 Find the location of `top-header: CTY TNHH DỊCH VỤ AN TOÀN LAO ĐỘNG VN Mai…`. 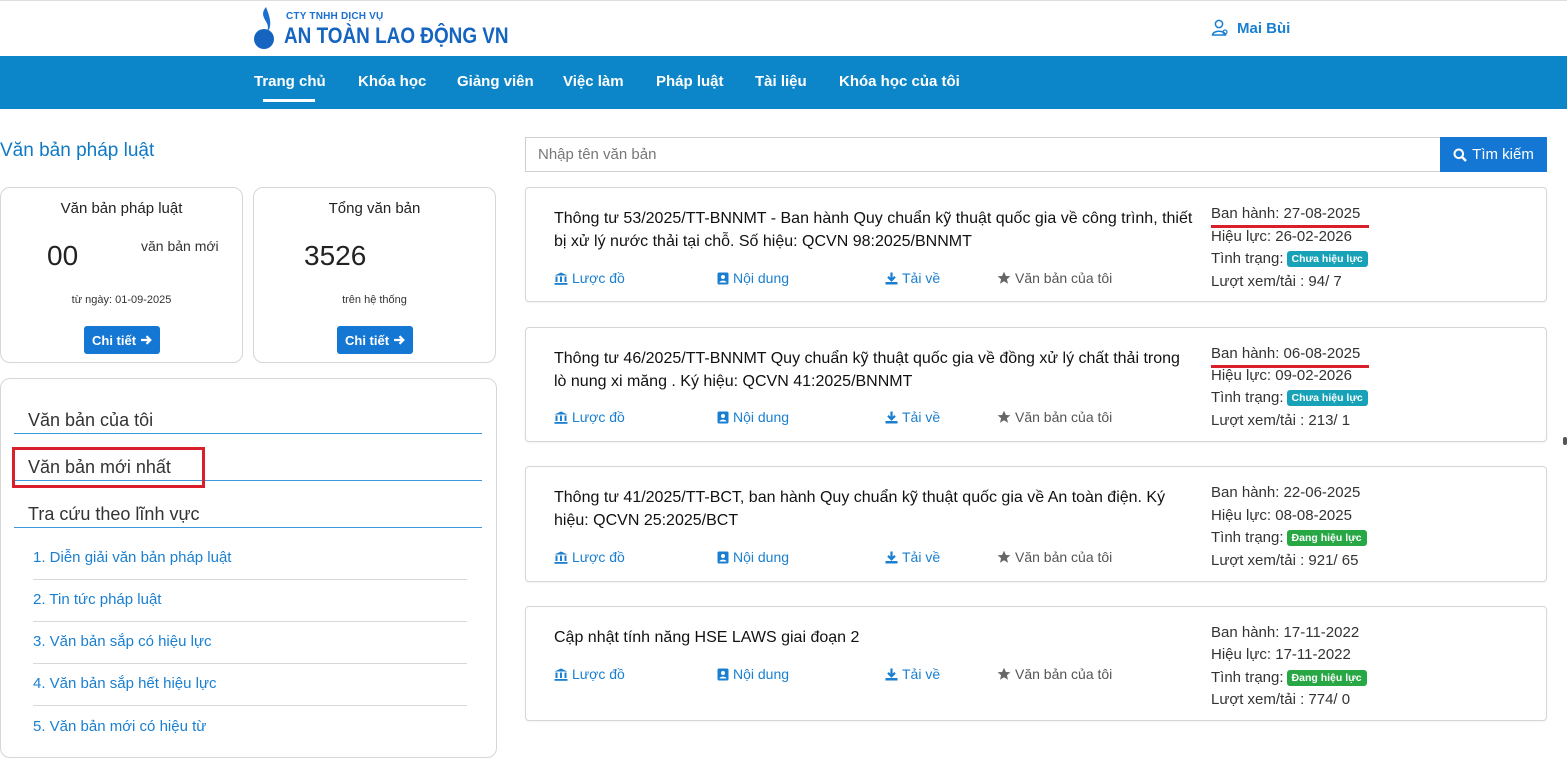

top-header: CTY TNHH DỊCH VỤ AN TOÀN LAO ĐỘNG VN Mai… is located at coordinates (783, 28).